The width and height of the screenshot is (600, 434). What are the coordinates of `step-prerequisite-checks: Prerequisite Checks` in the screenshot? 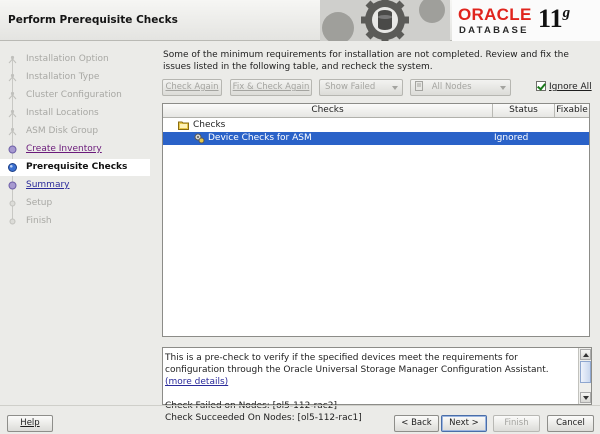 It's located at (75, 167).